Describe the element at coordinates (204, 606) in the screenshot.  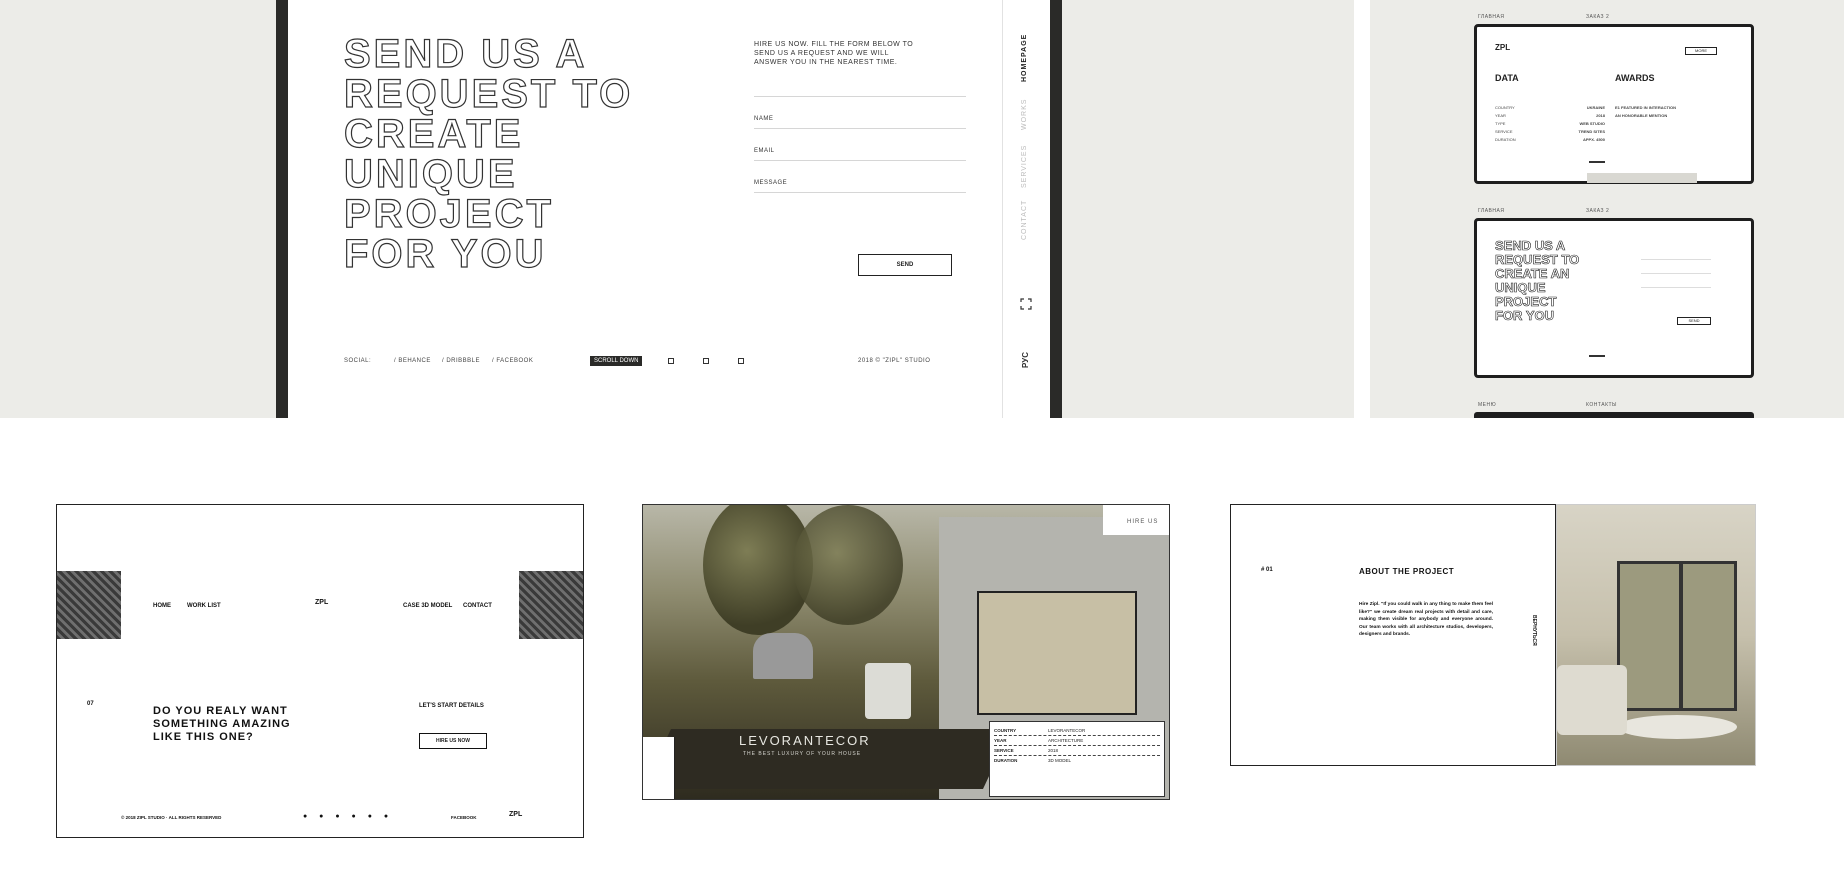
I see `card1-nav-worklist: WORK LIST` at that location.